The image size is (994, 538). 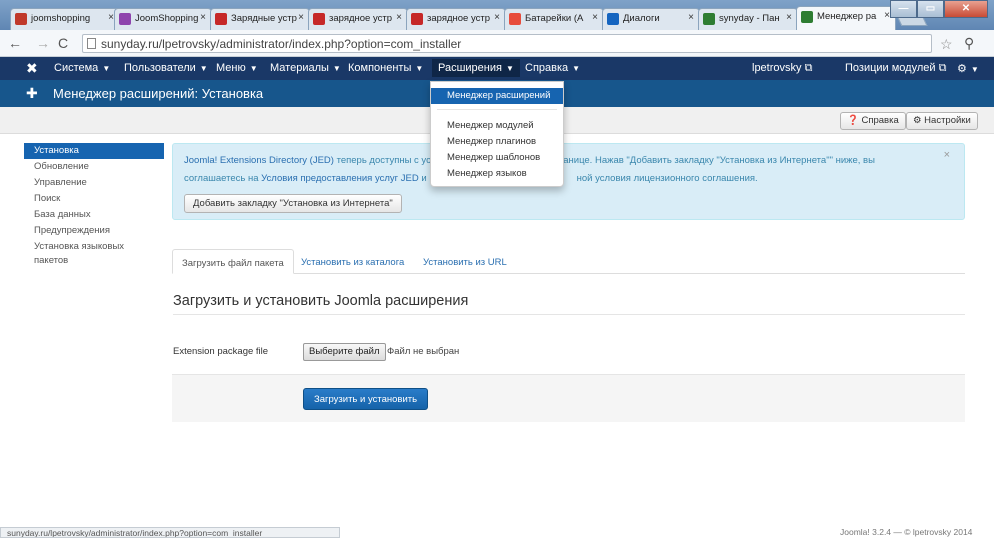 What do you see at coordinates (237, 68) in the screenshot?
I see `menu-menus: Меню ▼` at bounding box center [237, 68].